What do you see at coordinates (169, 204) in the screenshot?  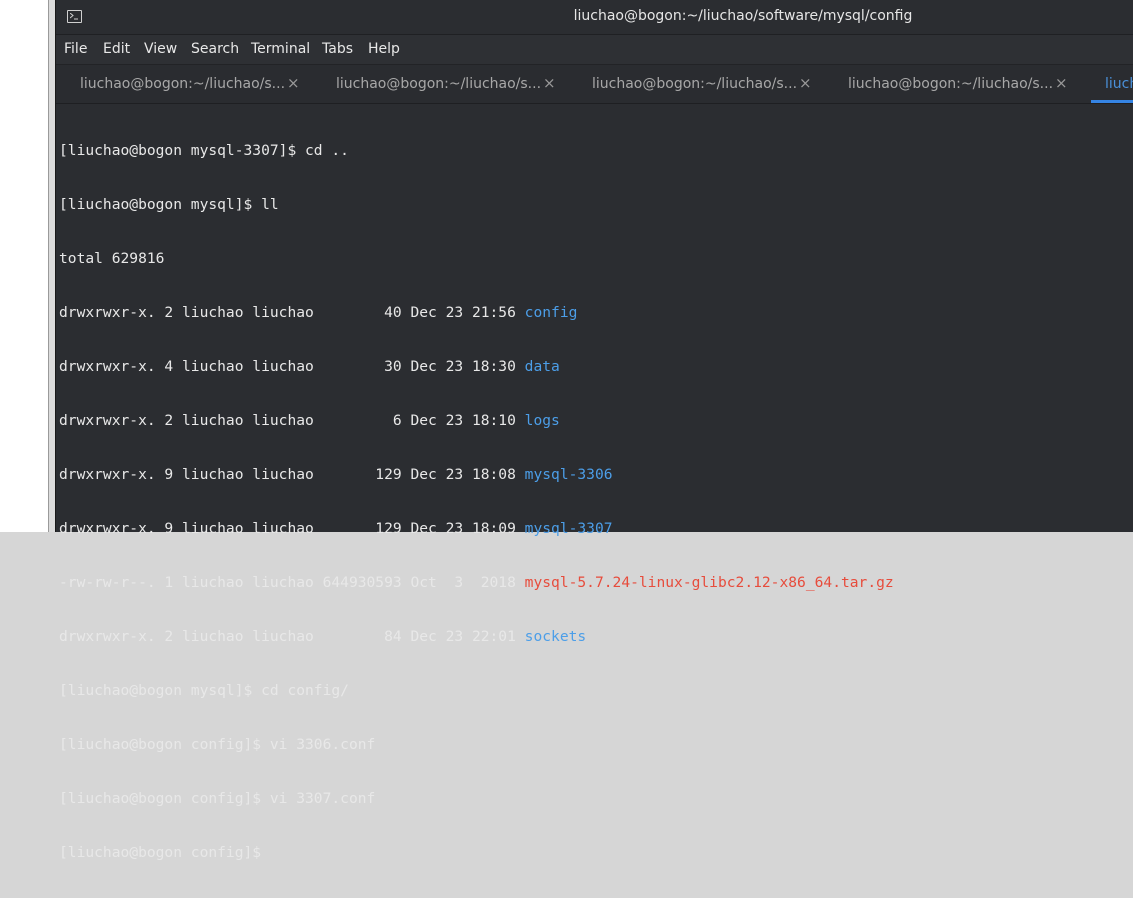 I see `terminal-line: [liuchao@bogon mysql]$ ll` at bounding box center [169, 204].